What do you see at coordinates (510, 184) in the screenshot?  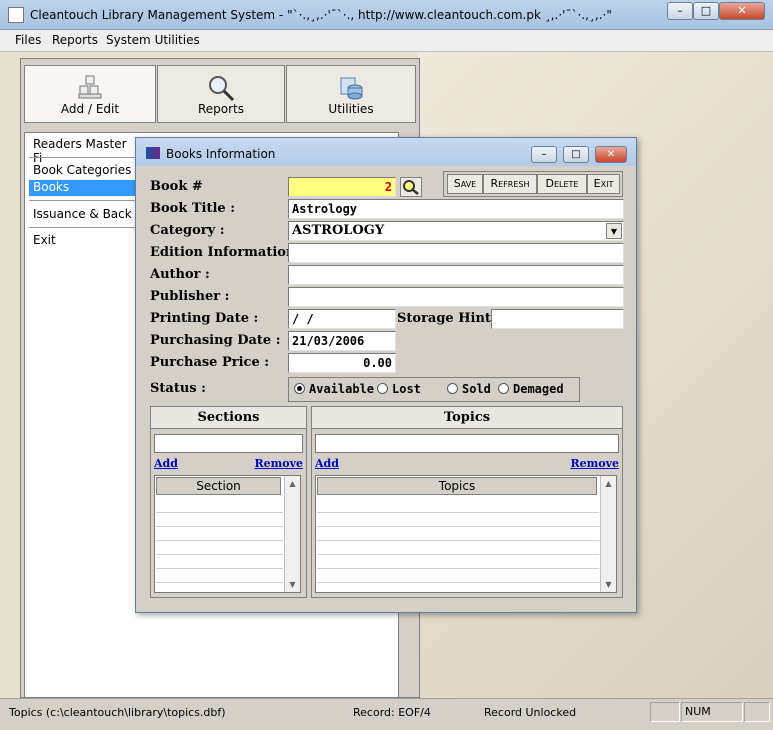 I see `refresh-button: Refresh` at bounding box center [510, 184].